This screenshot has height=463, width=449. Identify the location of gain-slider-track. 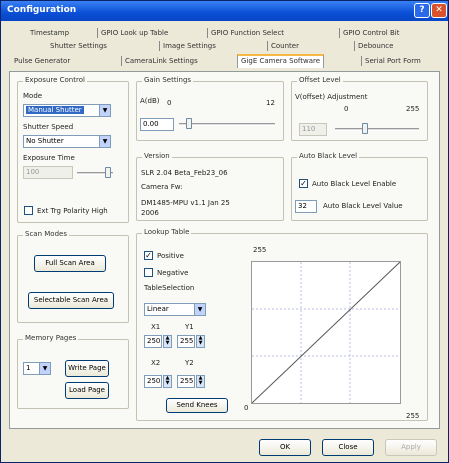
(227, 124).